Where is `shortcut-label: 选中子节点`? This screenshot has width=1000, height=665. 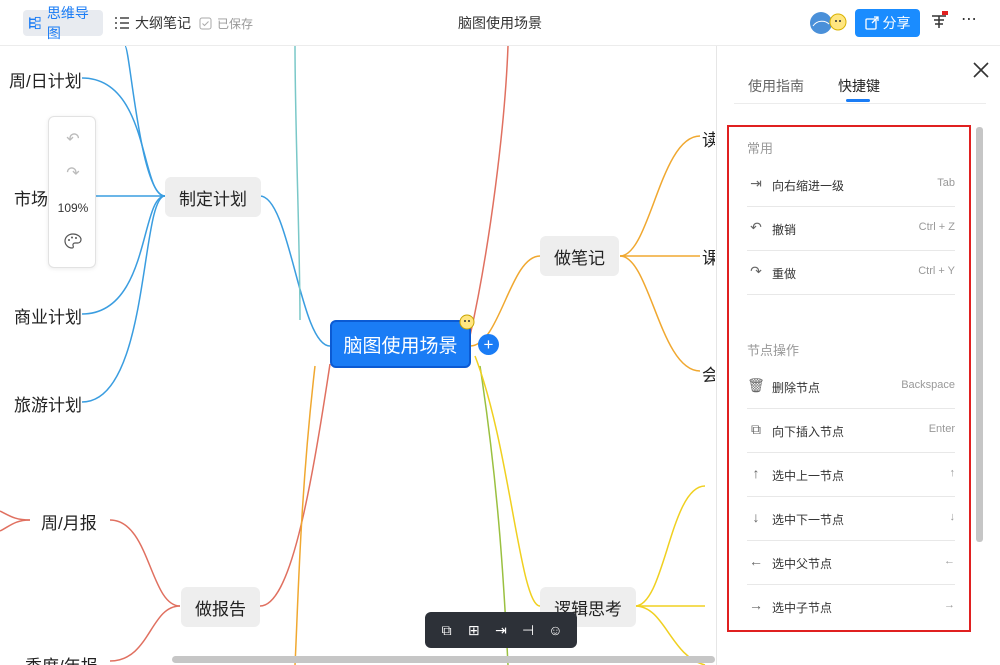 shortcut-label: 选中子节点 is located at coordinates (802, 608).